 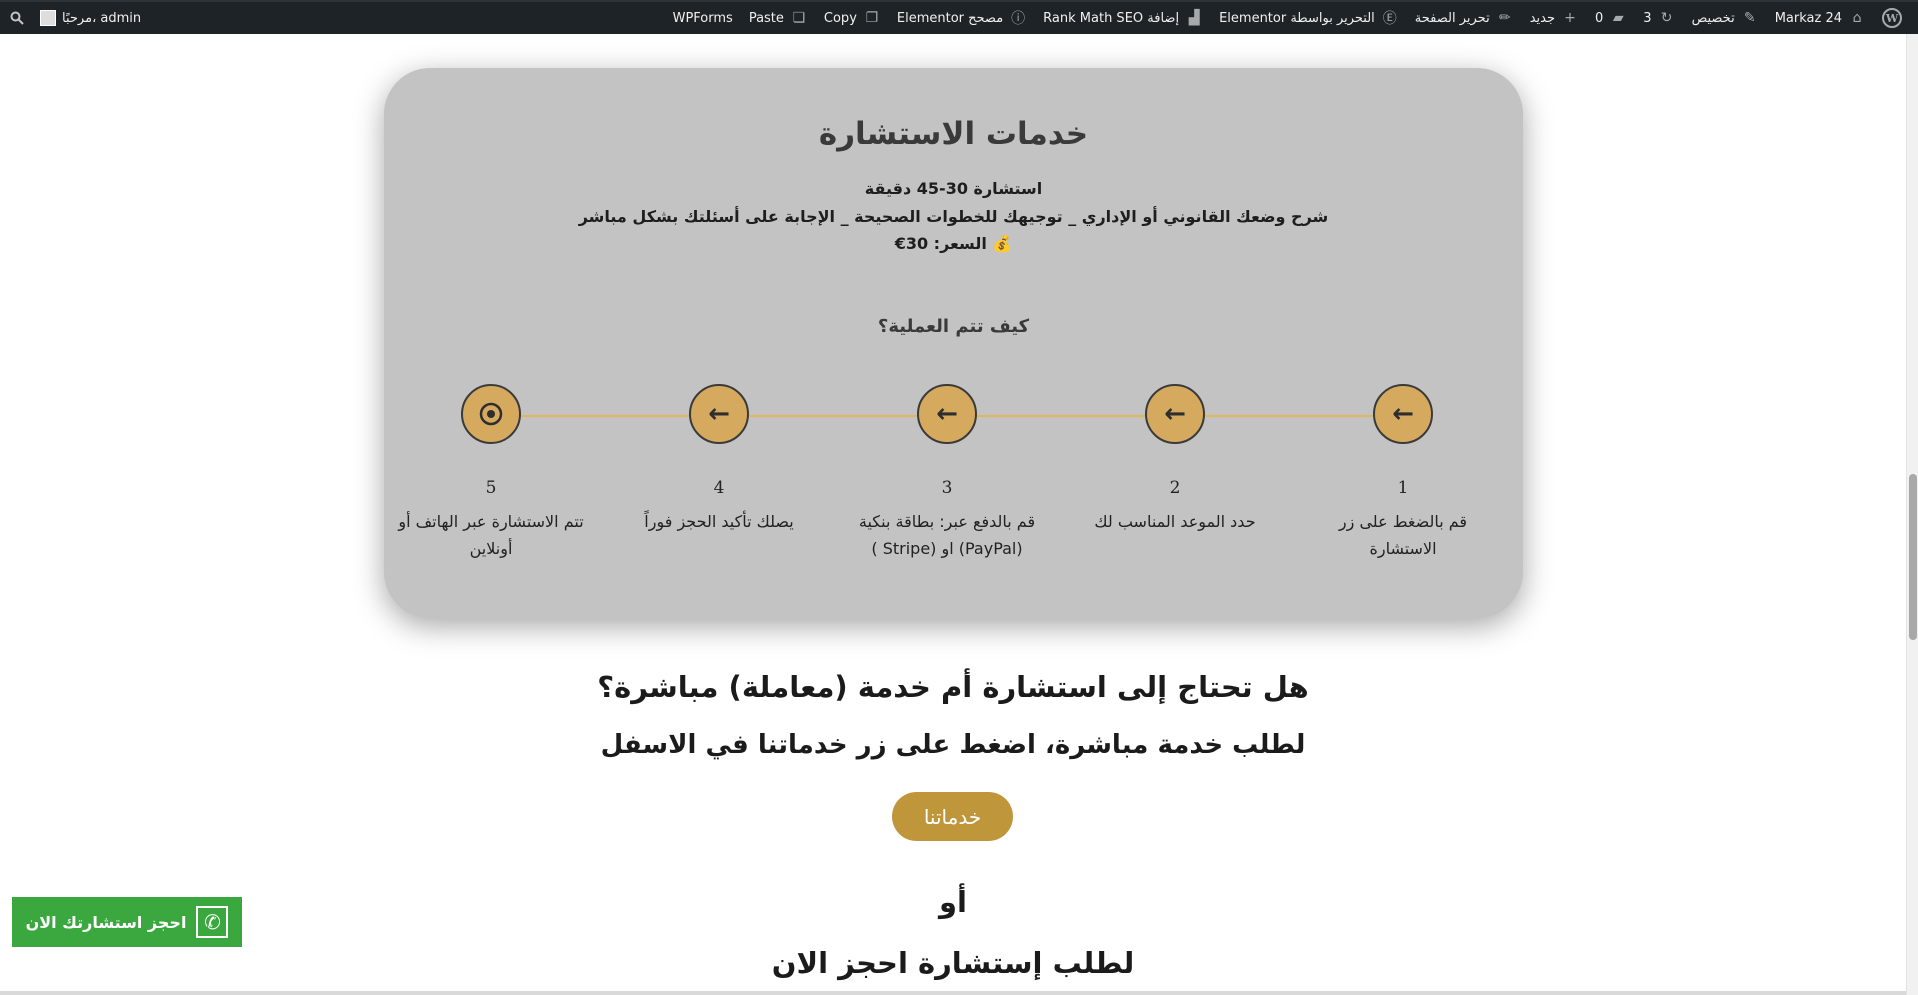 I want to click on comments-menu: ▰ 0, so click(x=1611, y=18).